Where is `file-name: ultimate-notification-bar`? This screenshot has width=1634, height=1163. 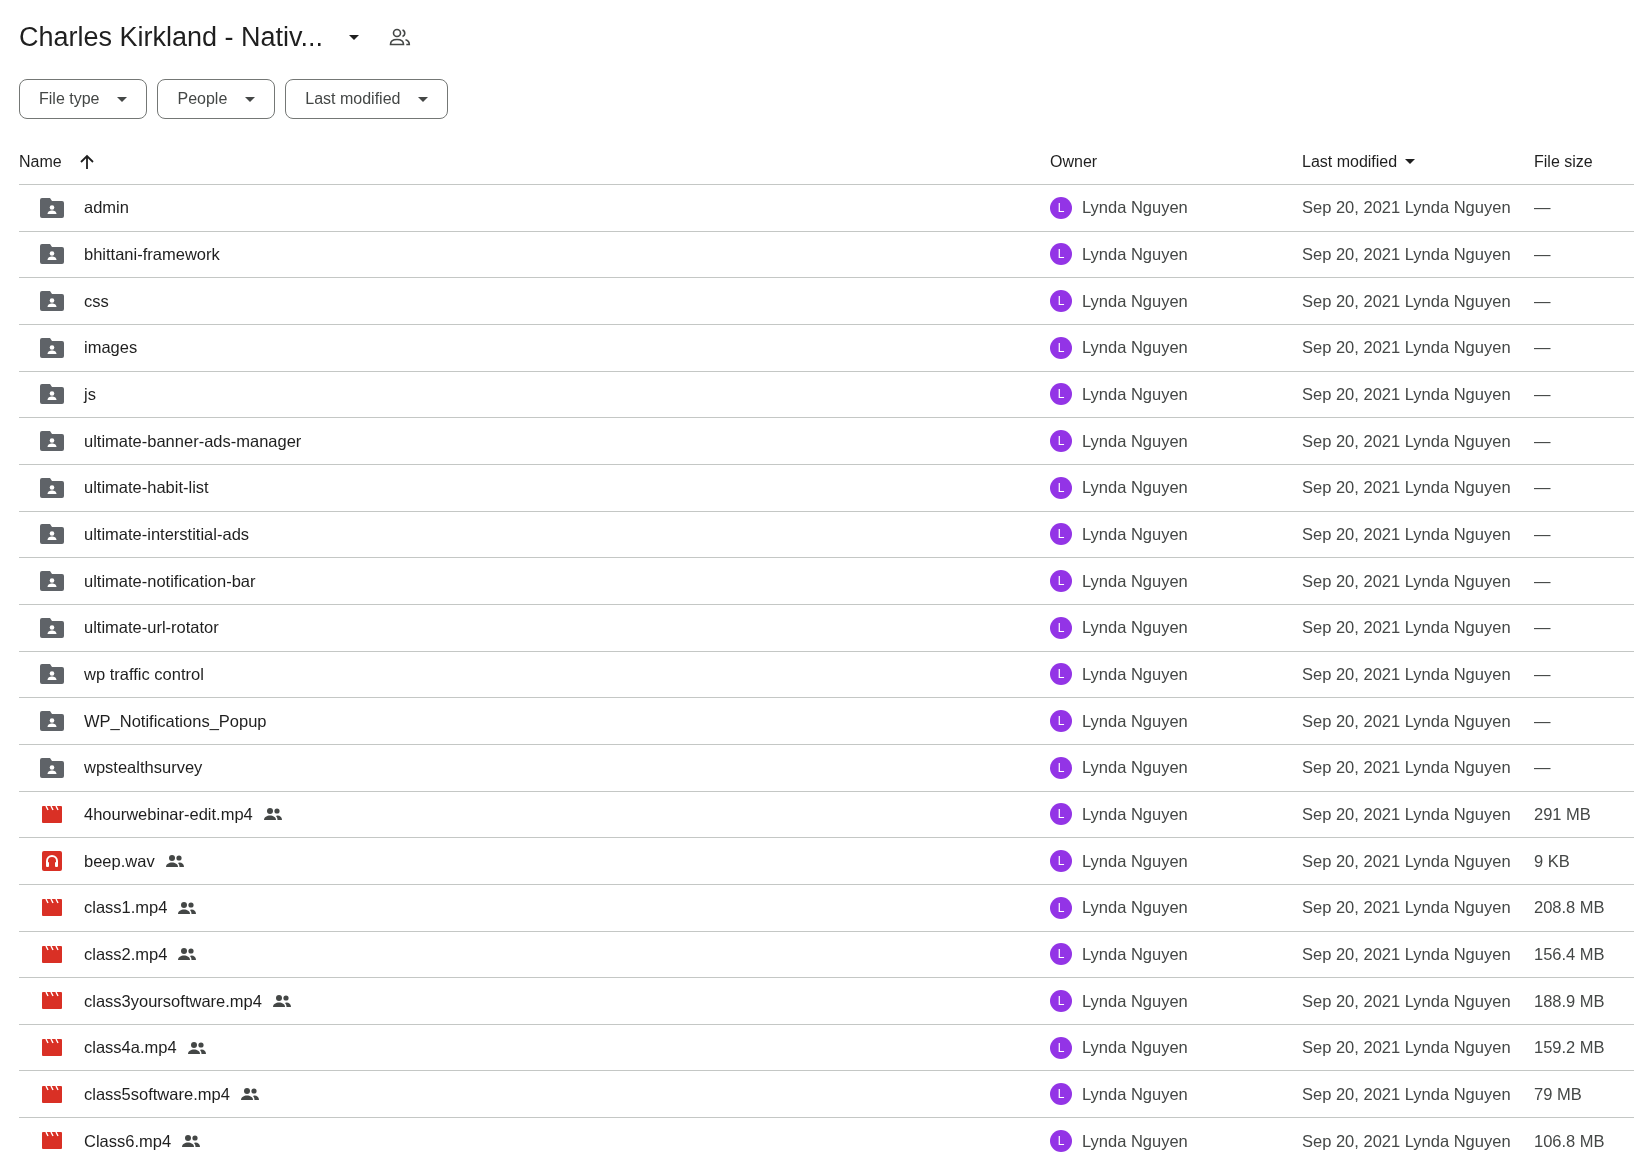 file-name: ultimate-notification-bar is located at coordinates (170, 581).